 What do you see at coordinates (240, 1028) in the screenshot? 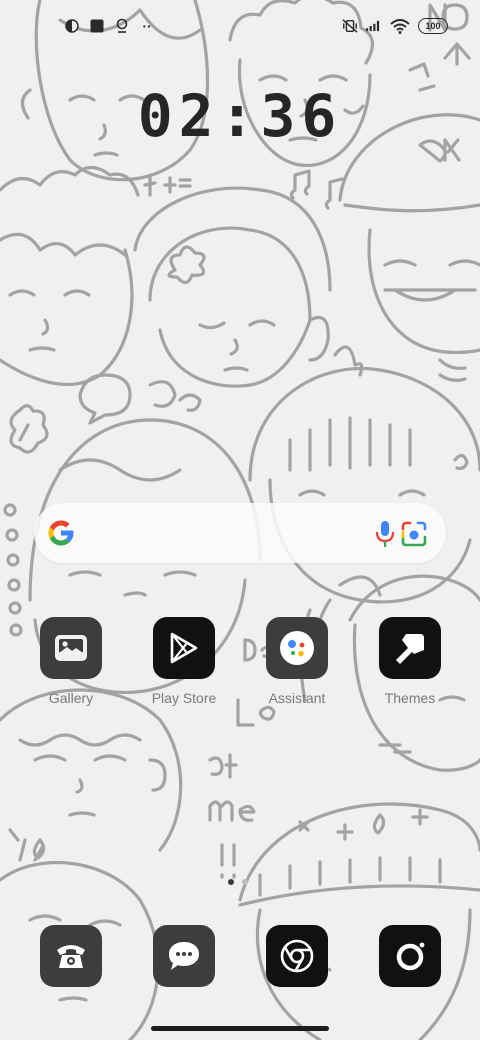
I see `home-gesture-bar` at bounding box center [240, 1028].